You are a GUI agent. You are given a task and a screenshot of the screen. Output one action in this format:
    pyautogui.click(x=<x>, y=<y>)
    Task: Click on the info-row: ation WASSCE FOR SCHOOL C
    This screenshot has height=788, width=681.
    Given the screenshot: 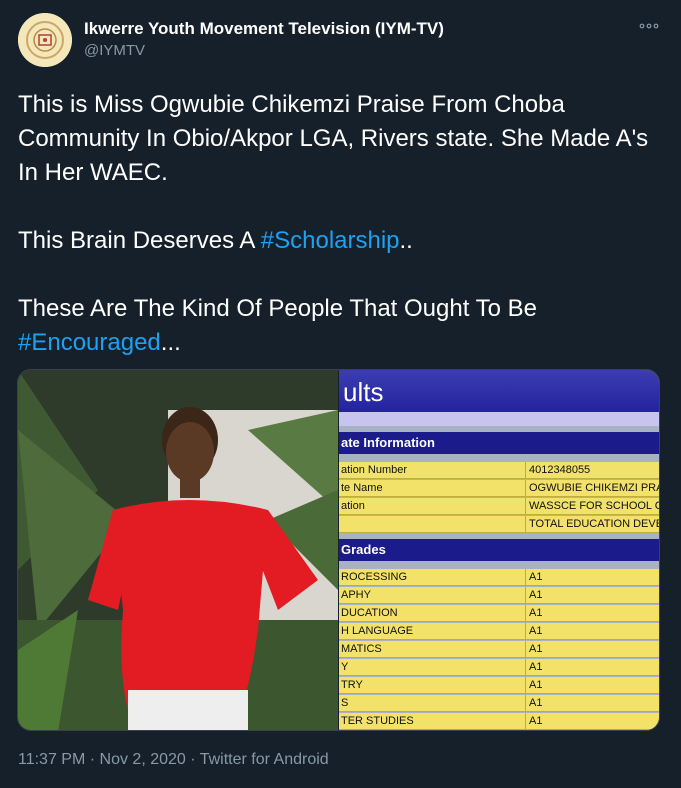 What is the action you would take?
    pyautogui.click(x=499, y=506)
    